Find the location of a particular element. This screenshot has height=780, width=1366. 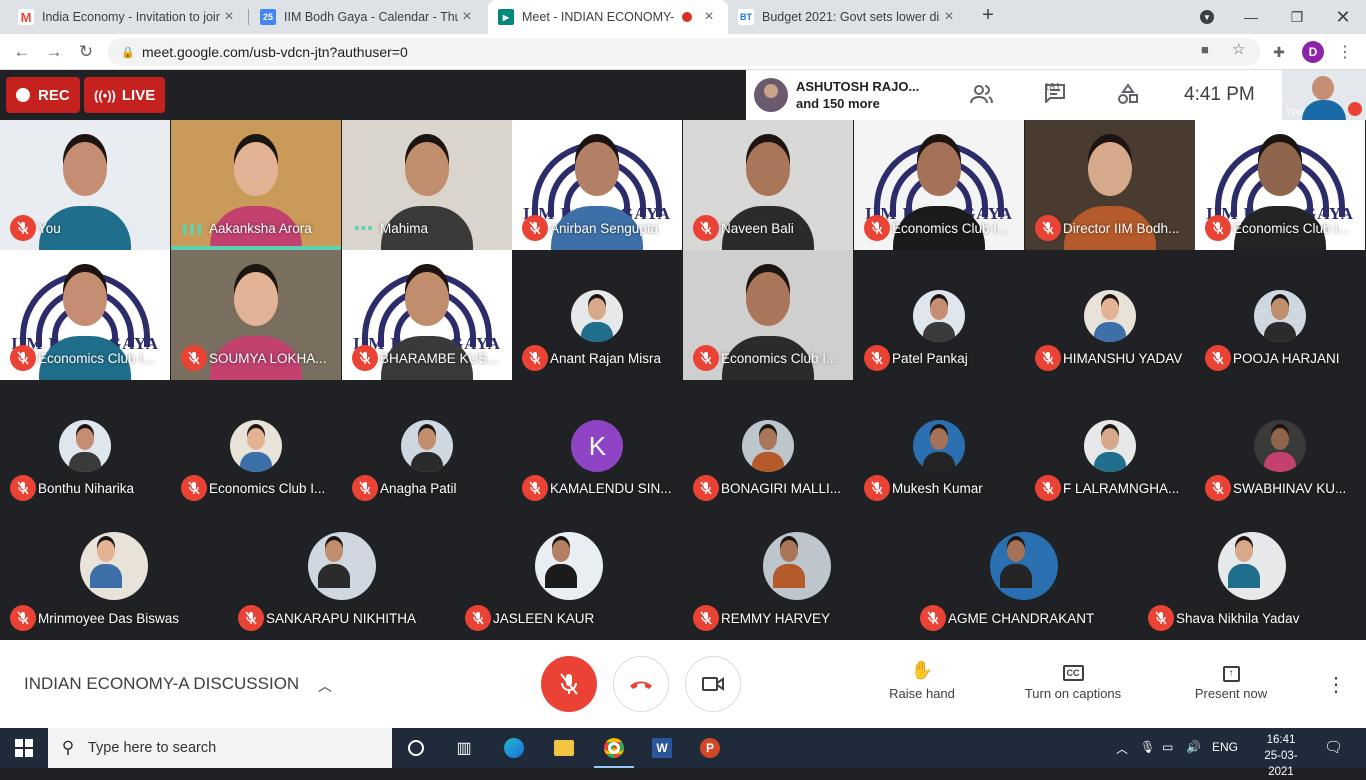

self-view-thumbnail: You is located at coordinates (1324, 95).